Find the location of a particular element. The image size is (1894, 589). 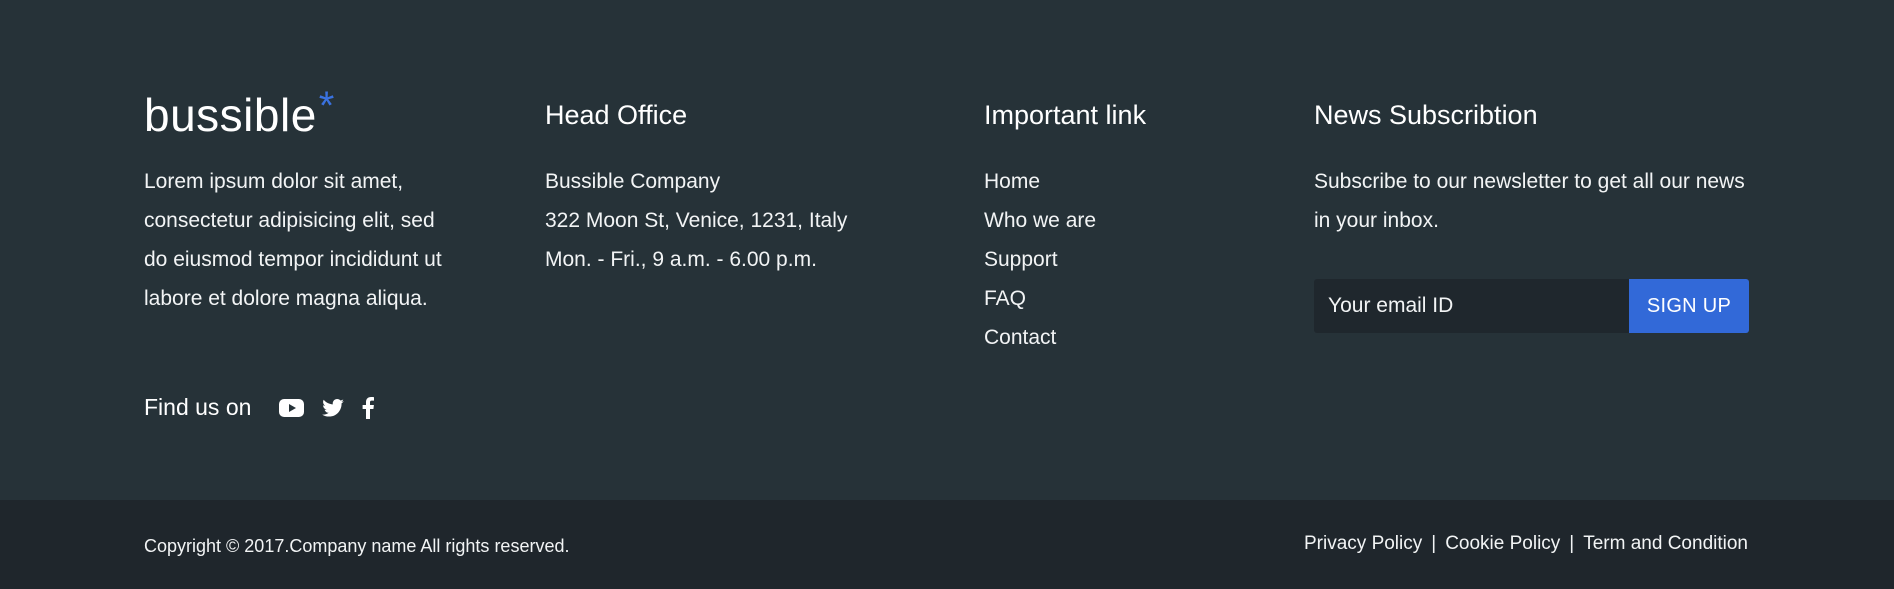

youtube-icon is located at coordinates (292, 407).